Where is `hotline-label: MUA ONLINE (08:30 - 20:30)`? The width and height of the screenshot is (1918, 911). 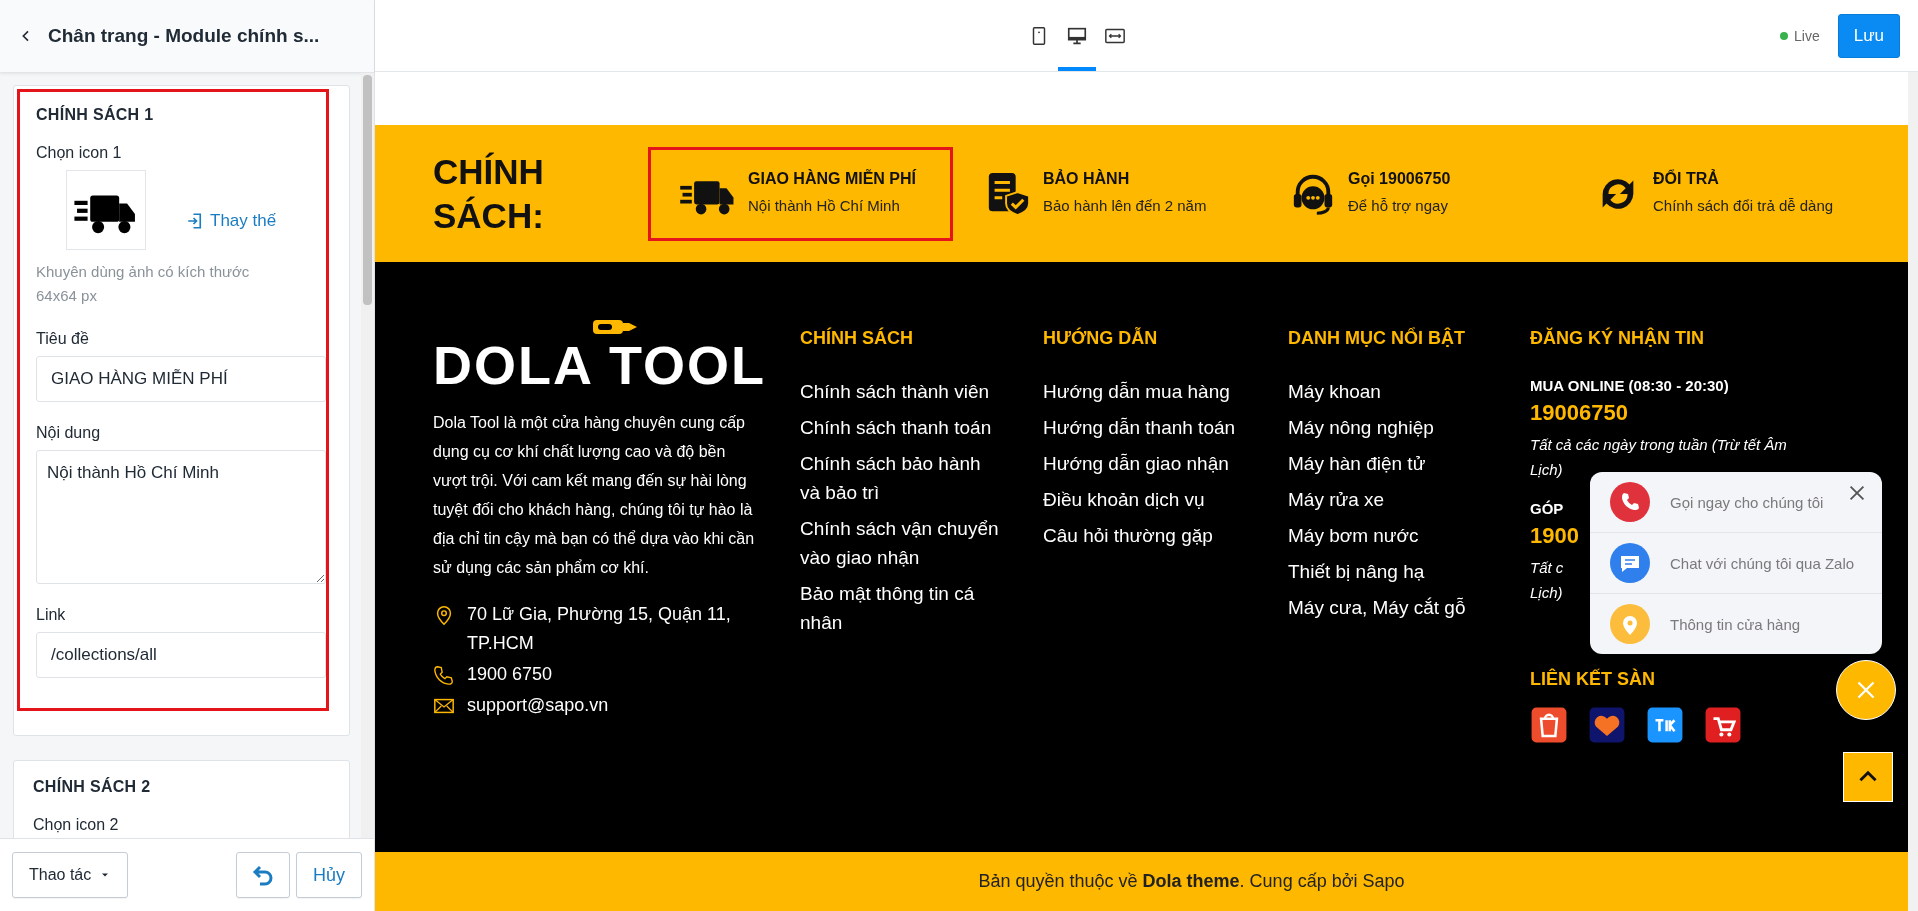 hotline-label: MUA ONLINE (08:30 - 20:30) is located at coordinates (1629, 385).